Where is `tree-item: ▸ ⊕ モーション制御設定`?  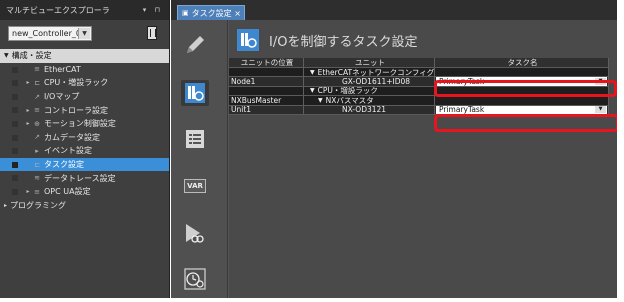 tree-item: ▸ ⊕ モーション制御設定 is located at coordinates (84, 124).